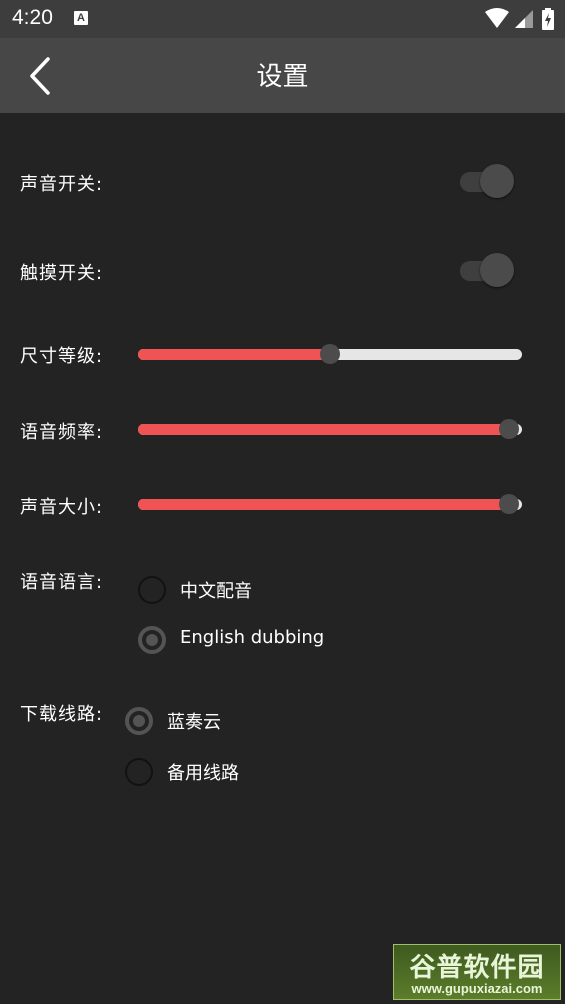 The image size is (565, 1004). I want to click on voice-language-label: 语音语言:, so click(62, 582).